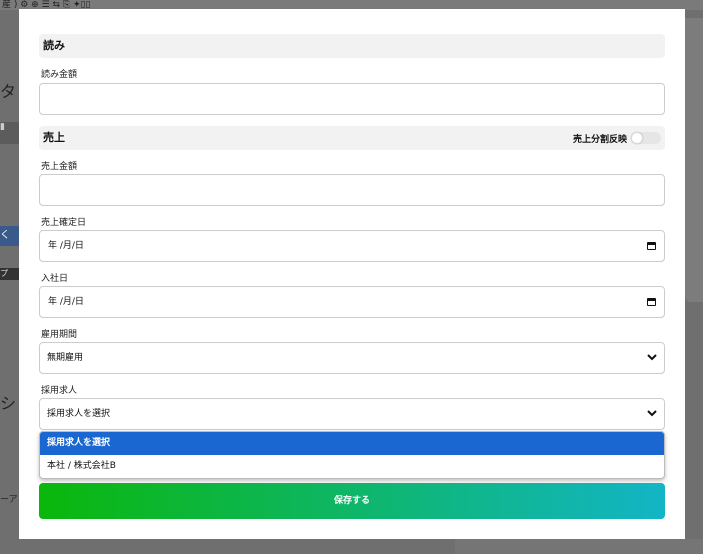 This screenshot has width=703, height=554. I want to click on join-date-label: 入社日, so click(55, 279).